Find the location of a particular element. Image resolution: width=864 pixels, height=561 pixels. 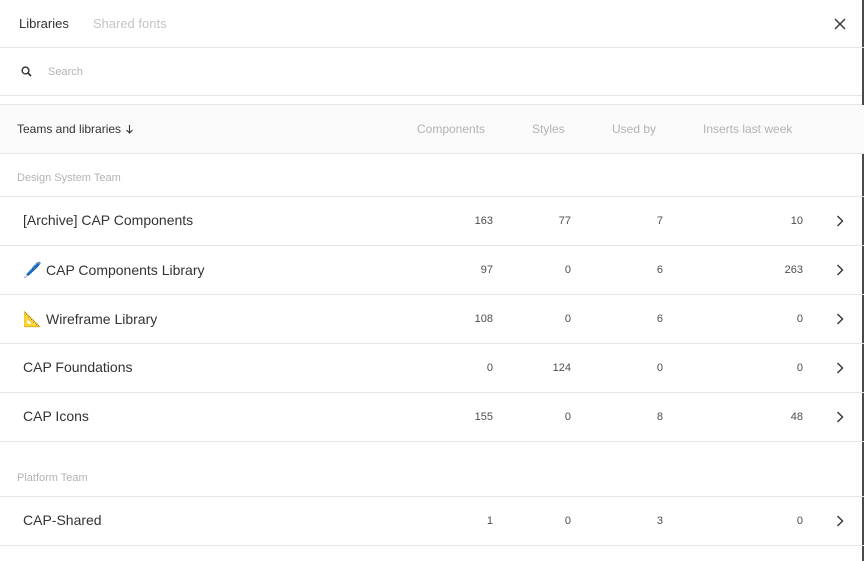

arrow-down-icon is located at coordinates (129, 129).